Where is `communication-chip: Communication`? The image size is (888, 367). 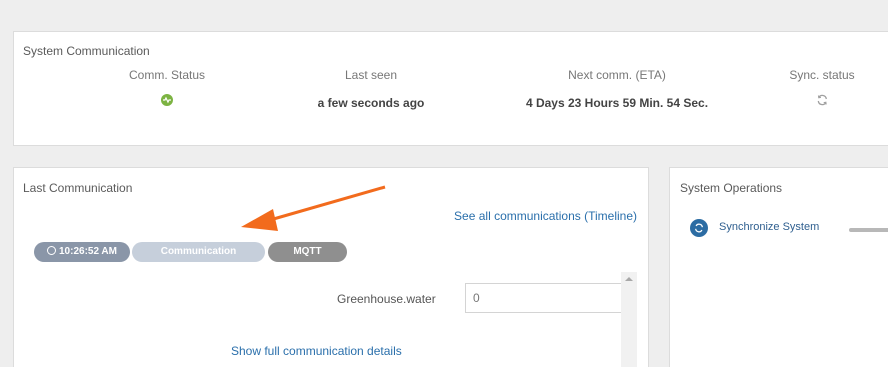
communication-chip: Communication is located at coordinates (198, 252).